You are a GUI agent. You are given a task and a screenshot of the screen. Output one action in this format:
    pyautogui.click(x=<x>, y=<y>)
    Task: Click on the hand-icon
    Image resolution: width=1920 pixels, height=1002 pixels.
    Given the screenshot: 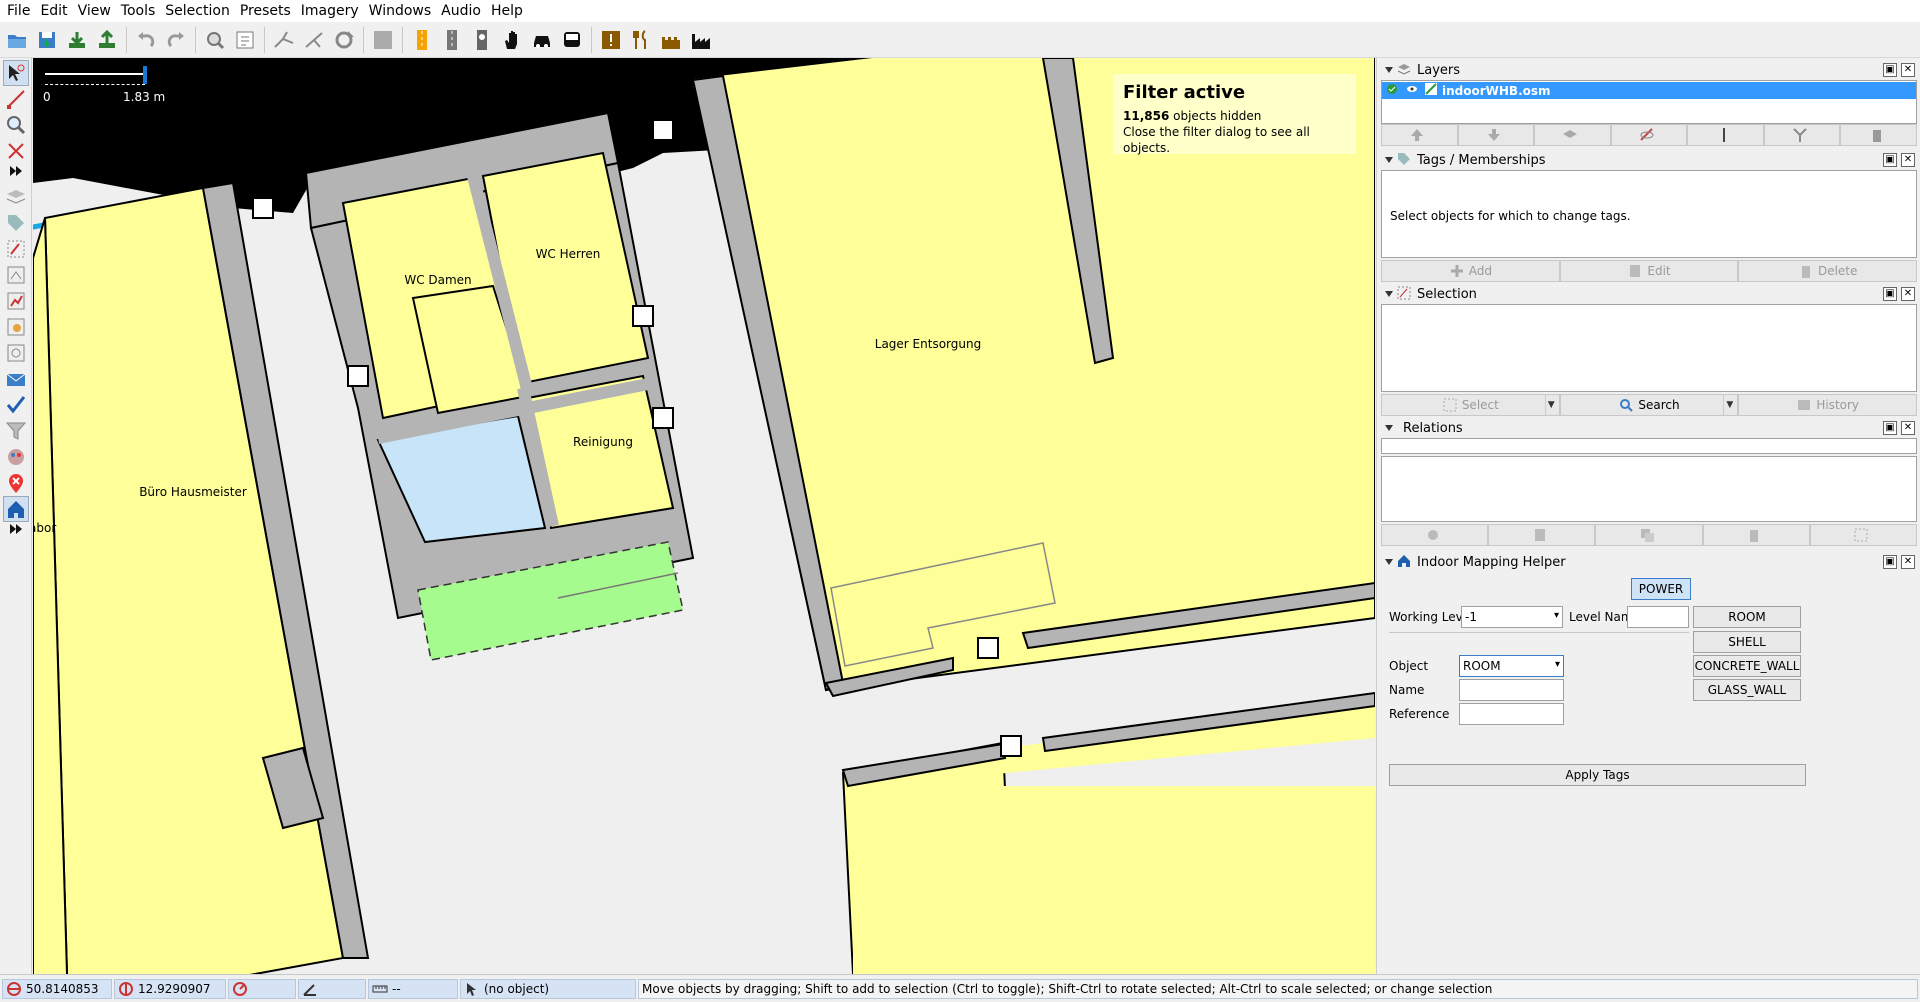 What is the action you would take?
    pyautogui.click(x=512, y=40)
    